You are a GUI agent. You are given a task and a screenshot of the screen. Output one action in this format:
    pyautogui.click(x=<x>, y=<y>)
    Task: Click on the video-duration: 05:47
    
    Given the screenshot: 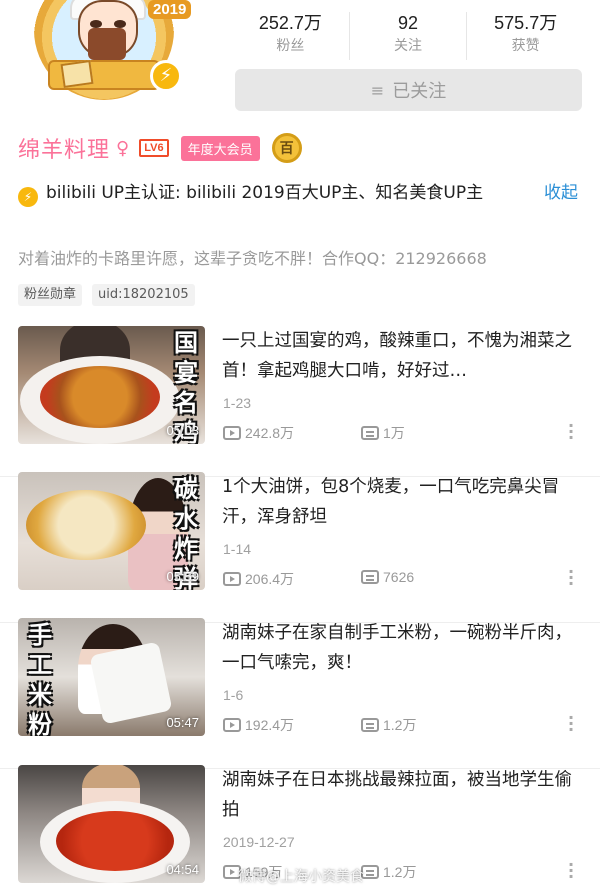 What is the action you would take?
    pyautogui.click(x=182, y=722)
    